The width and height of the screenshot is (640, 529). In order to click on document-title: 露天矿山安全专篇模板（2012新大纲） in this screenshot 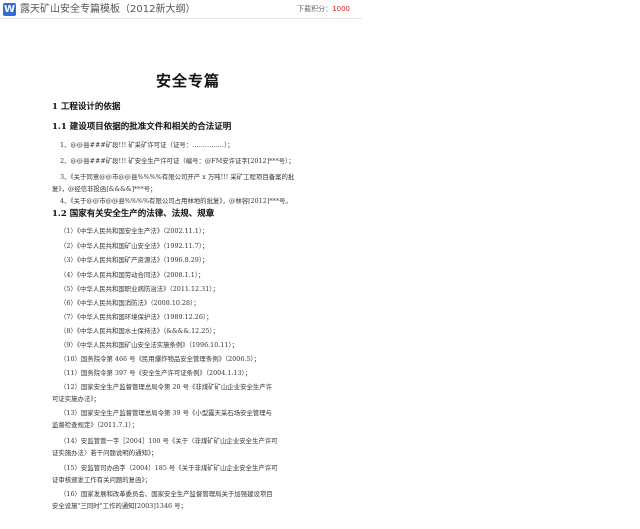, I will do `click(107, 9)`.